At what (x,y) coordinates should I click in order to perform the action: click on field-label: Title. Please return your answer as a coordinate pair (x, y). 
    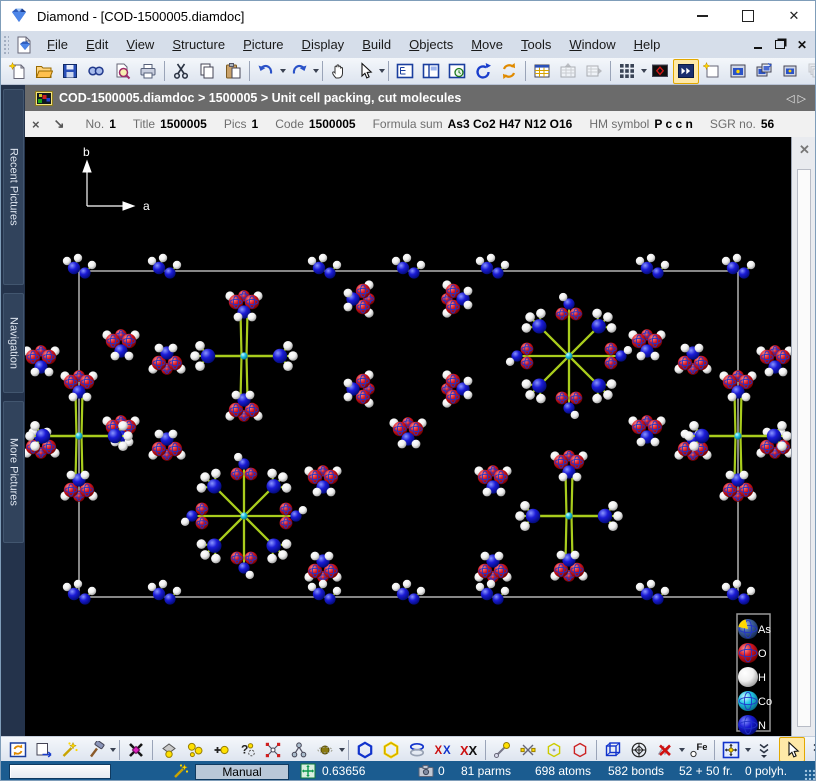
    Looking at the image, I should click on (144, 124).